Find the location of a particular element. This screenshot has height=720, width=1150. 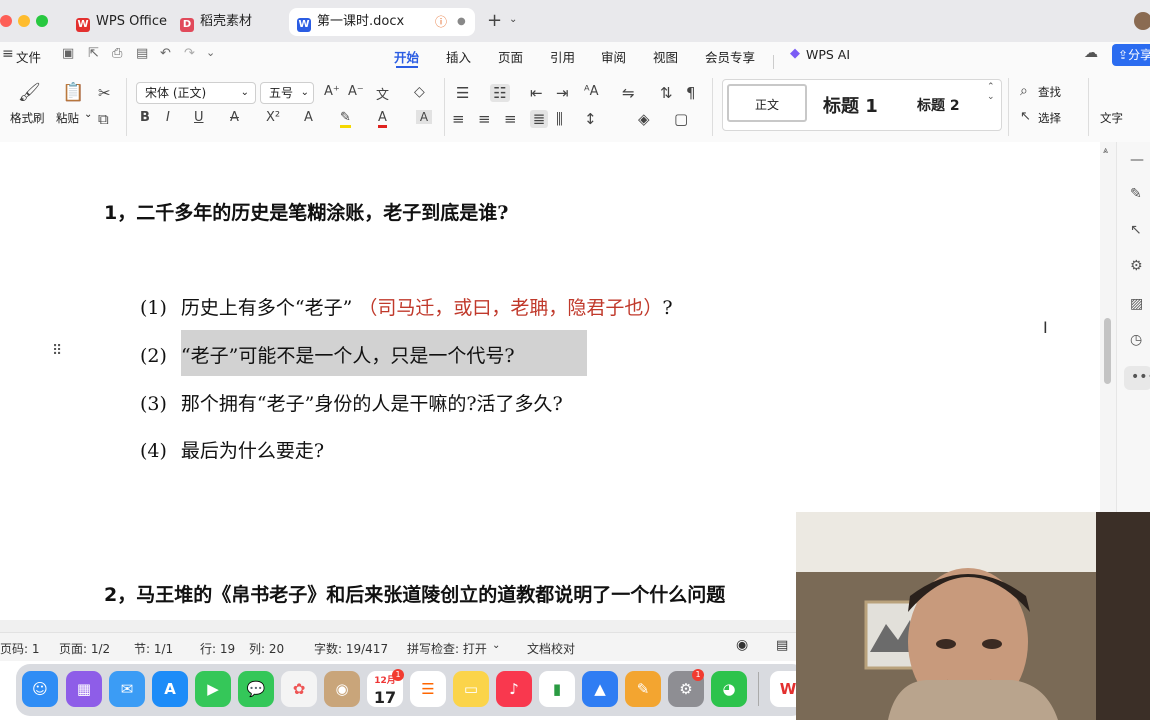

new-tab-button: + is located at coordinates (494, 20).